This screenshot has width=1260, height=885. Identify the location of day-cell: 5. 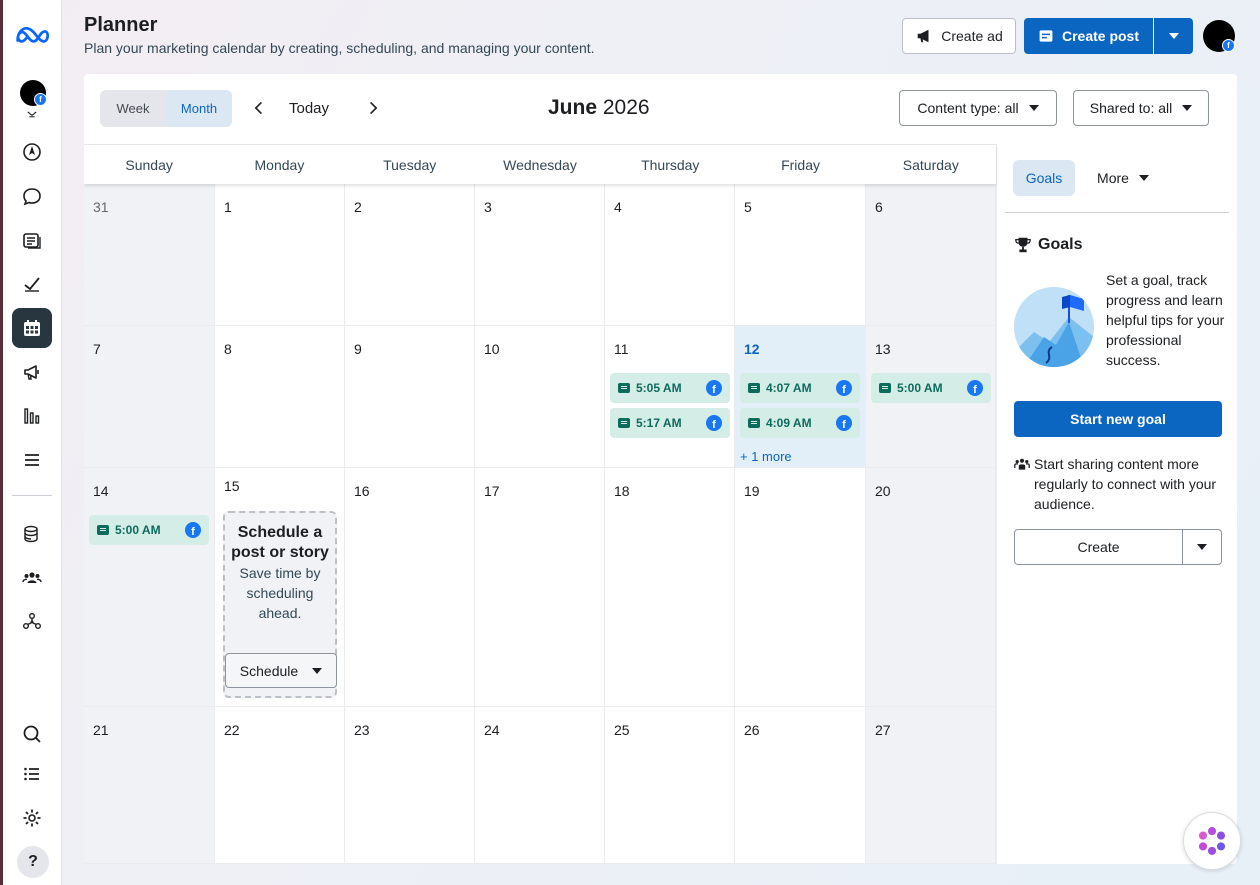
(800, 255).